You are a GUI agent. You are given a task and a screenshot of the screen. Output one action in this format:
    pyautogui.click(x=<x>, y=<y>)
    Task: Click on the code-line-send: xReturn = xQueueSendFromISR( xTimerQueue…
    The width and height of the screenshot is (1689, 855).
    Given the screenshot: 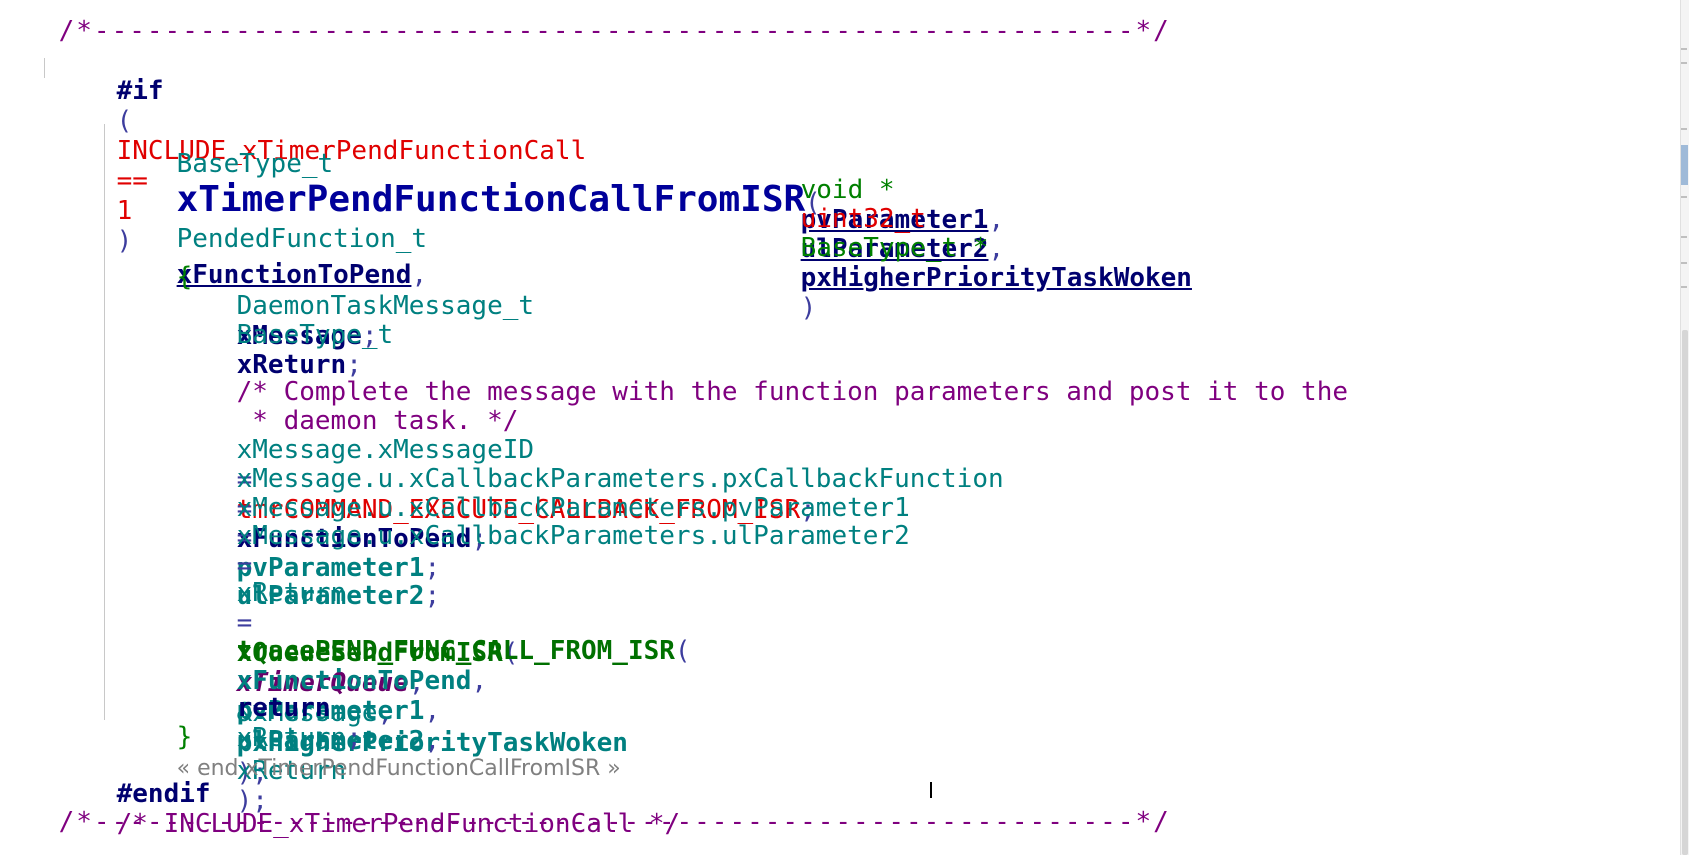 What is the action you would take?
    pyautogui.click(x=401, y=668)
    